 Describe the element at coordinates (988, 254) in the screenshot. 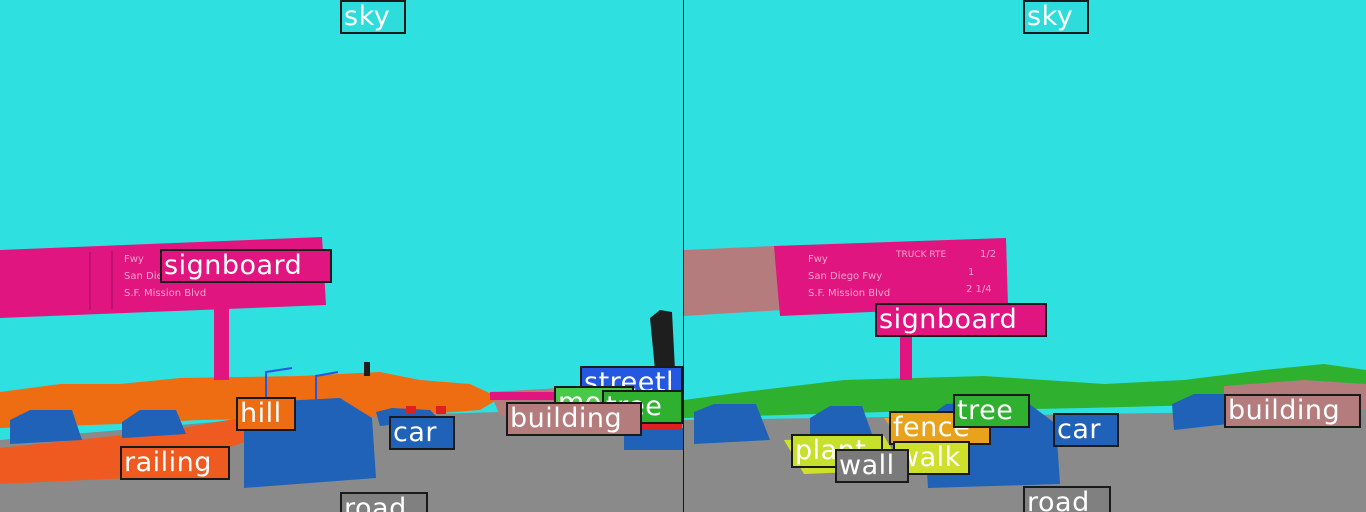

I see `sign-fraction-1: 1/2` at that location.